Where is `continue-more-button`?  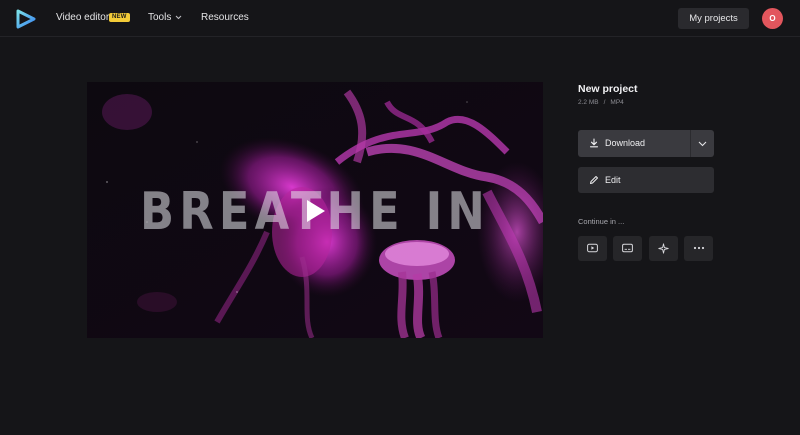
continue-more-button is located at coordinates (698, 248).